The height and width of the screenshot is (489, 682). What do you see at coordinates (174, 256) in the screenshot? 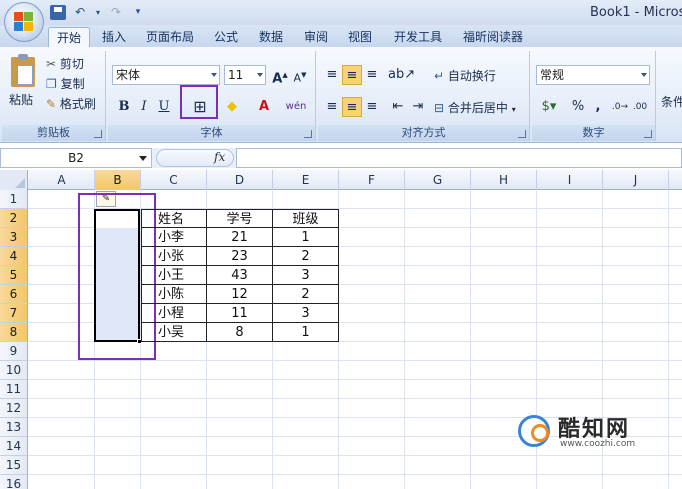
I see `table-cell: 小张` at bounding box center [174, 256].